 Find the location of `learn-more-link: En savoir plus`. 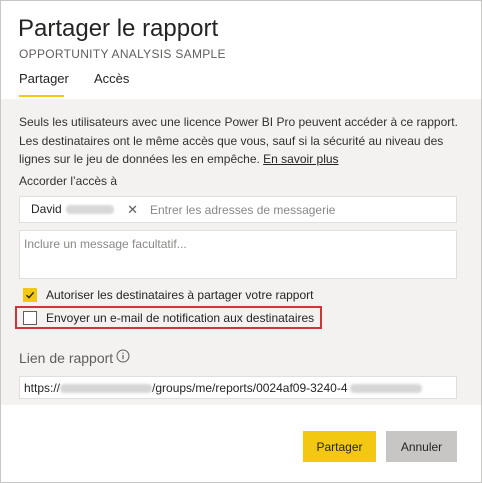

learn-more-link: En savoir plus is located at coordinates (300, 159).